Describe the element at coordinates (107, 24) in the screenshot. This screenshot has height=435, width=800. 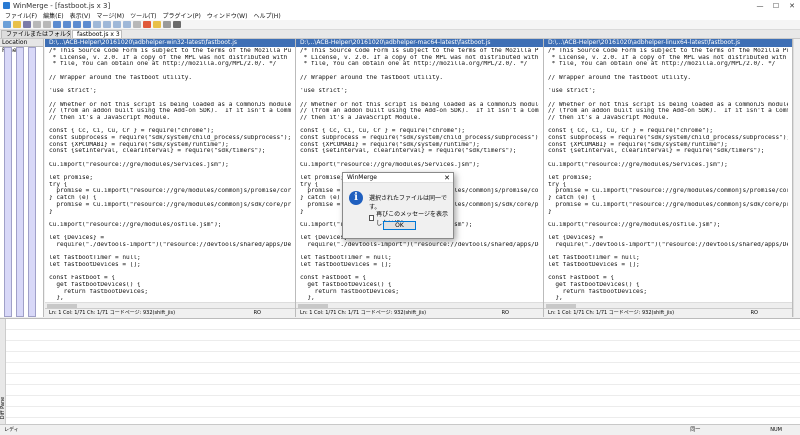
I see `copy-left-icon` at that location.